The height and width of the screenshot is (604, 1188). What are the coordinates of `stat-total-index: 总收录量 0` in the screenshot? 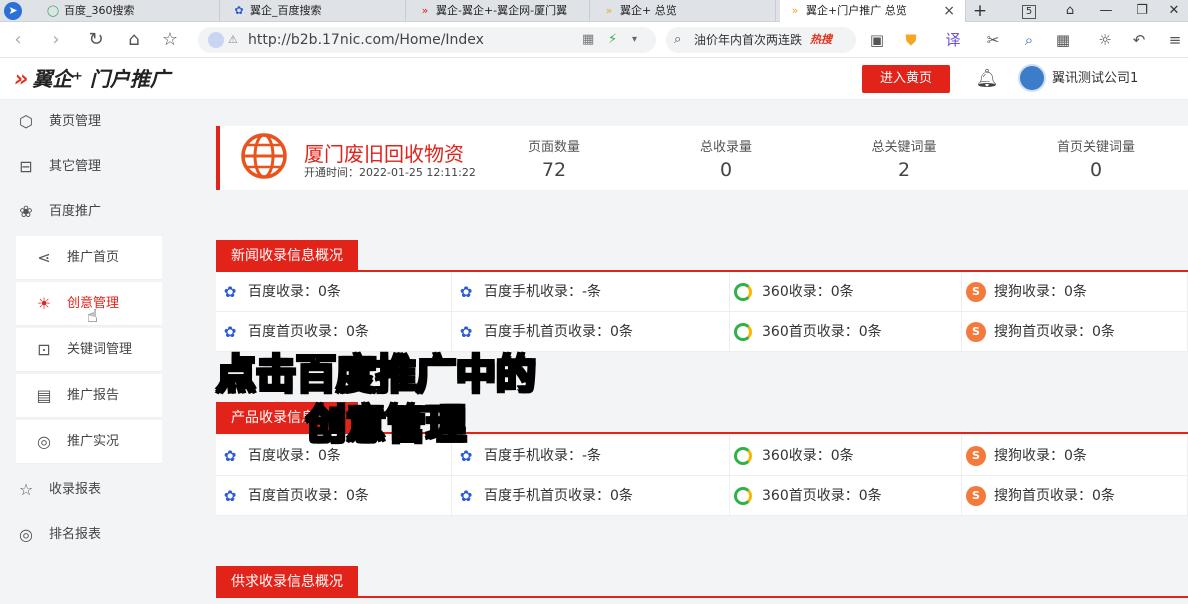 It's located at (725, 160).